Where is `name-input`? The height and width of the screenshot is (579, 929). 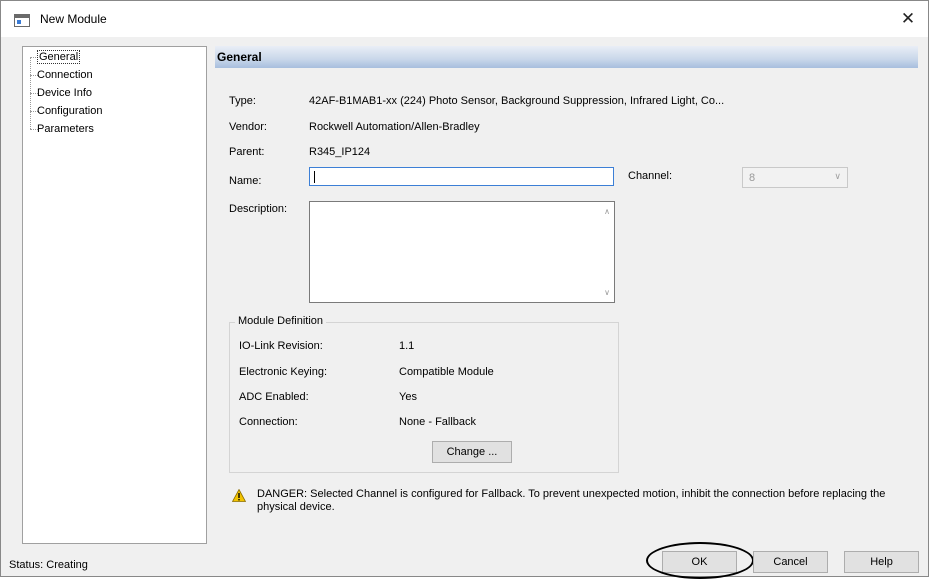
name-input is located at coordinates (461, 176).